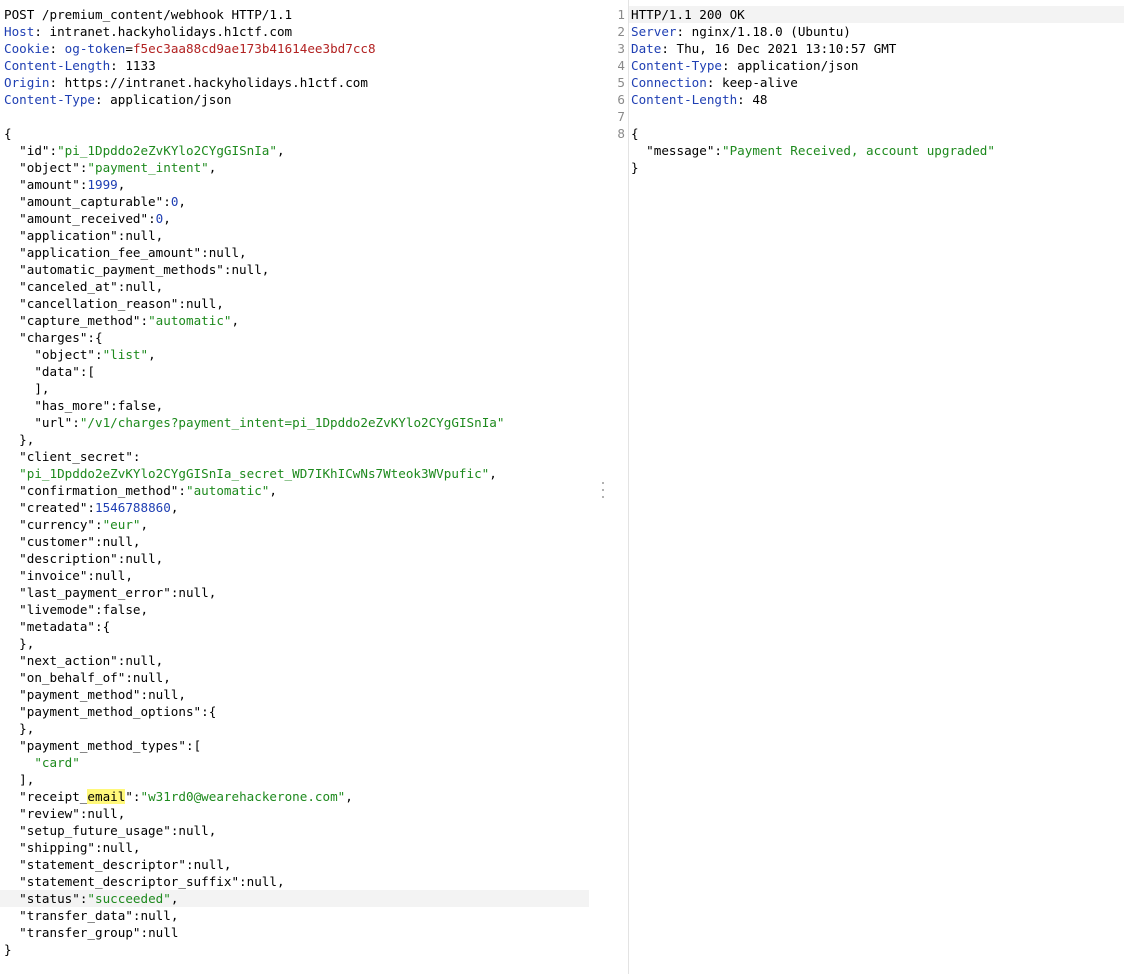  I want to click on request-line: "cancellation_reason":null,, so click(294, 303).